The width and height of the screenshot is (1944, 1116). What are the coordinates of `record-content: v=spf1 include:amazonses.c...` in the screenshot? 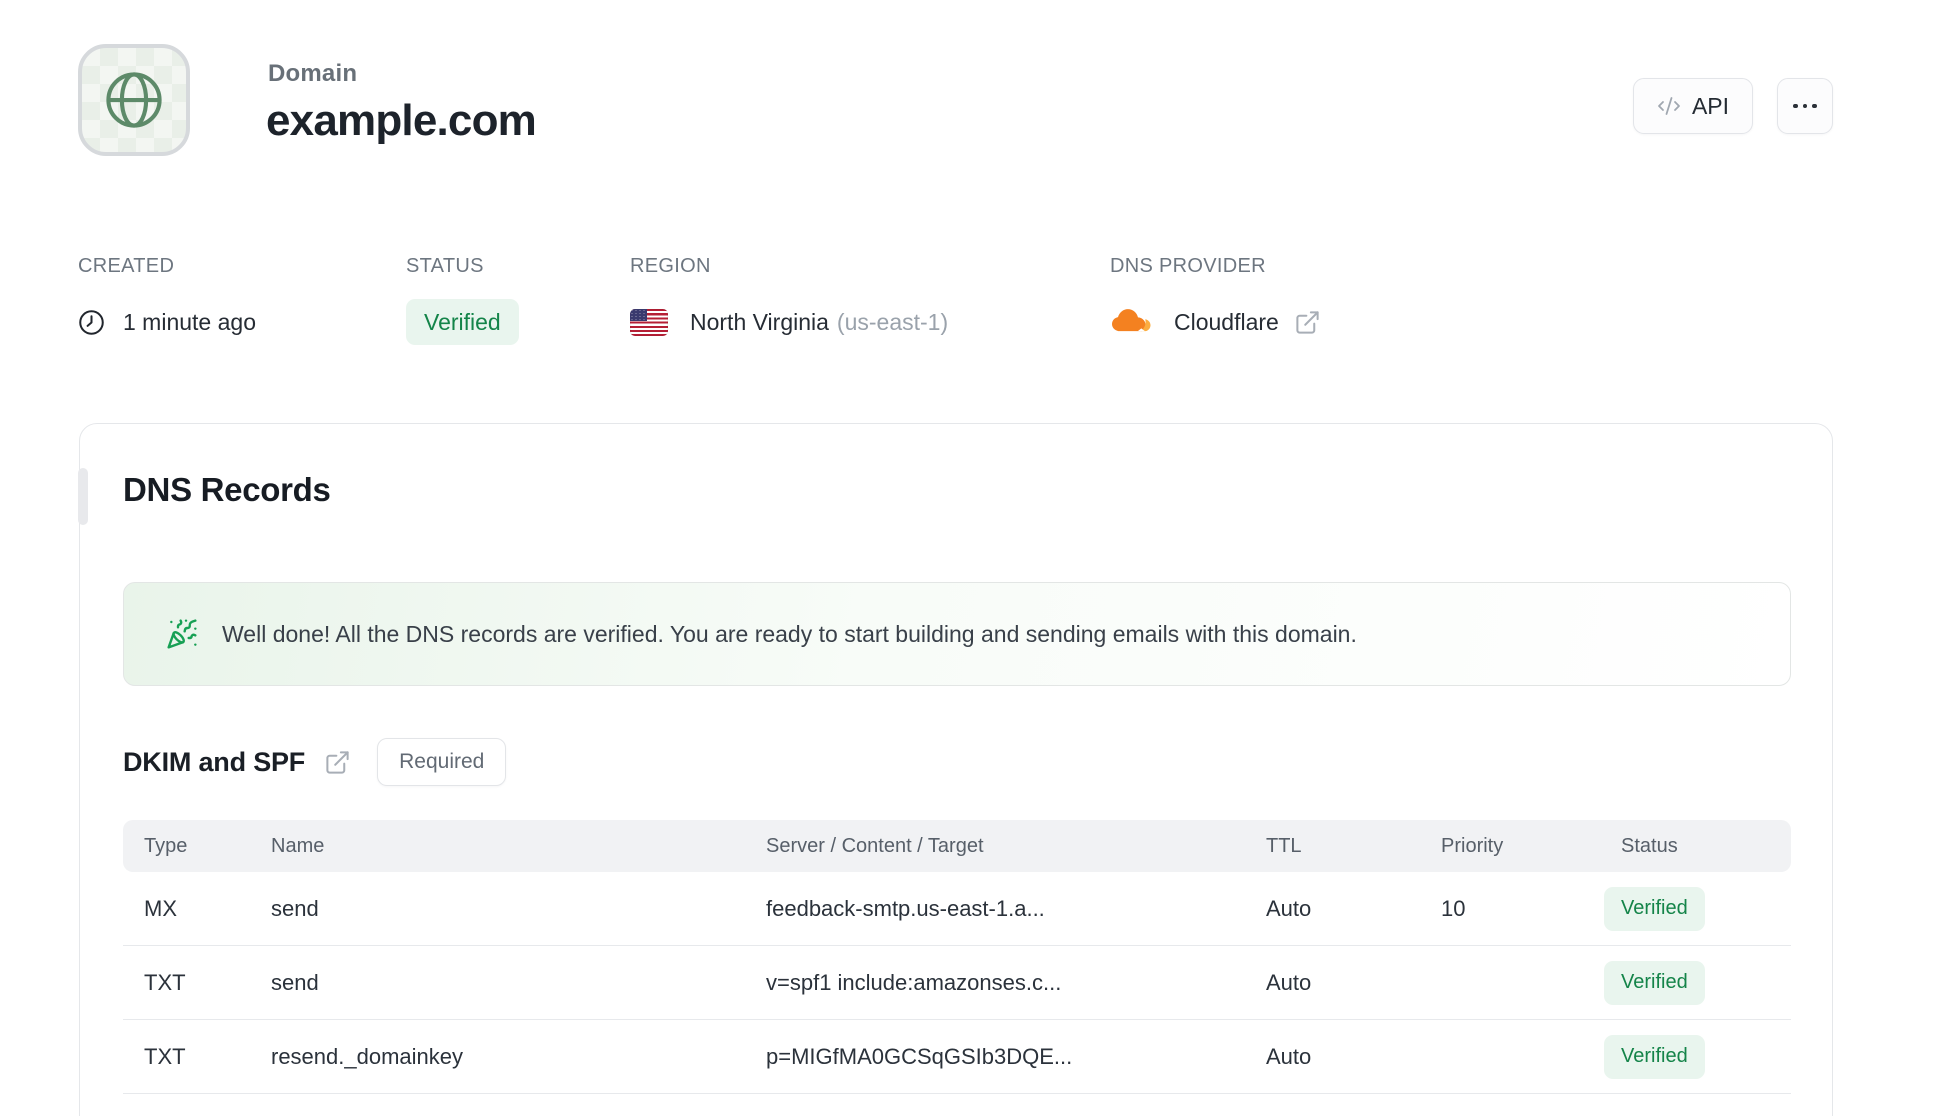 It's located at (914, 982).